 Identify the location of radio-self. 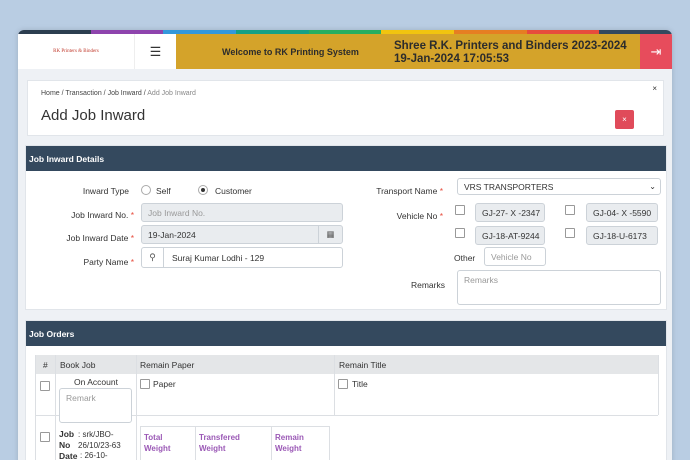
(146, 190).